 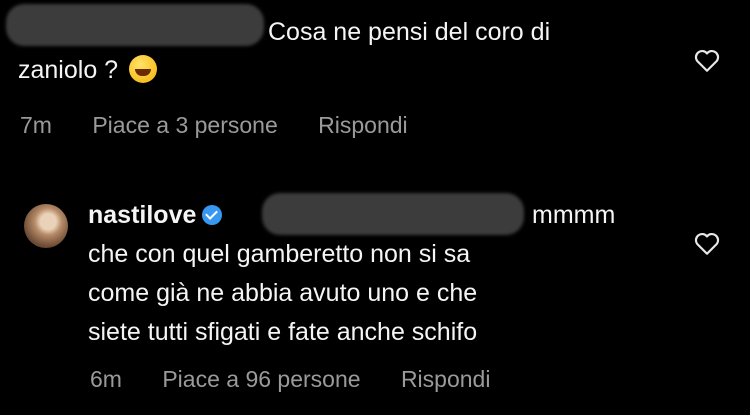 I want to click on comment-line: che con quel gamberetto non si sa, so click(x=279, y=254).